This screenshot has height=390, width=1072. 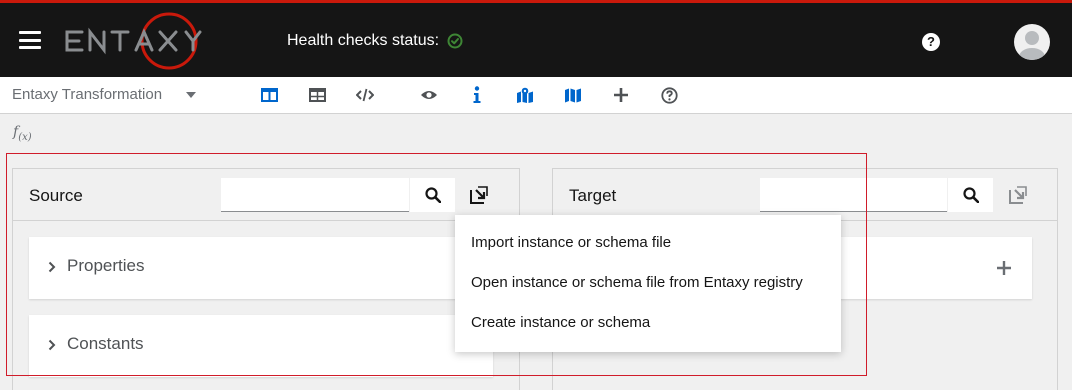 I want to click on help-icon: ?, so click(x=931, y=42).